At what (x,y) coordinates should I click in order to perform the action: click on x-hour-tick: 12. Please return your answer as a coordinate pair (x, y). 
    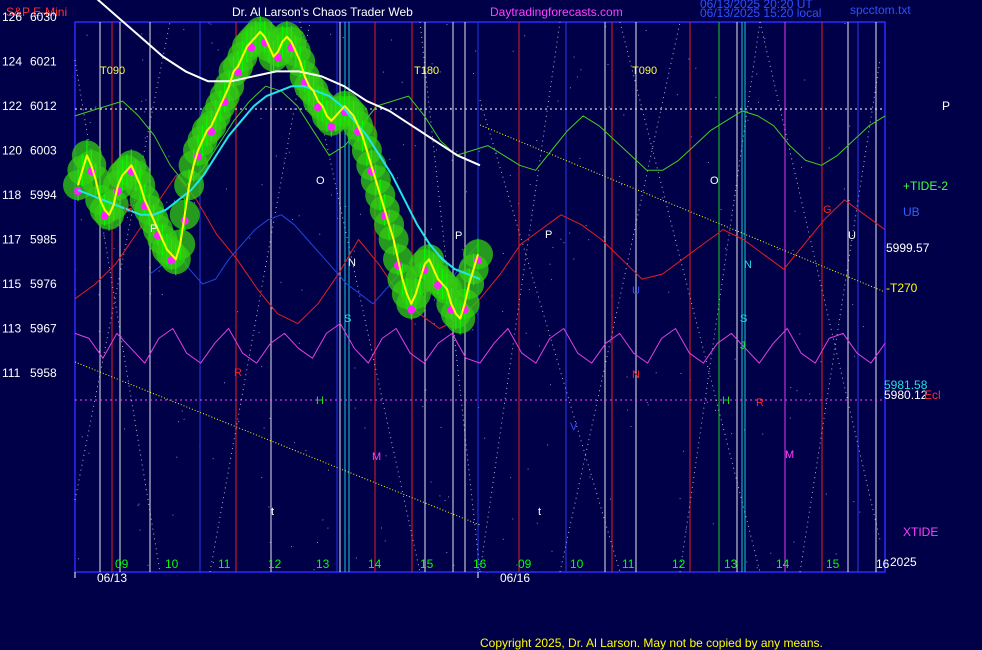
    Looking at the image, I should click on (275, 564).